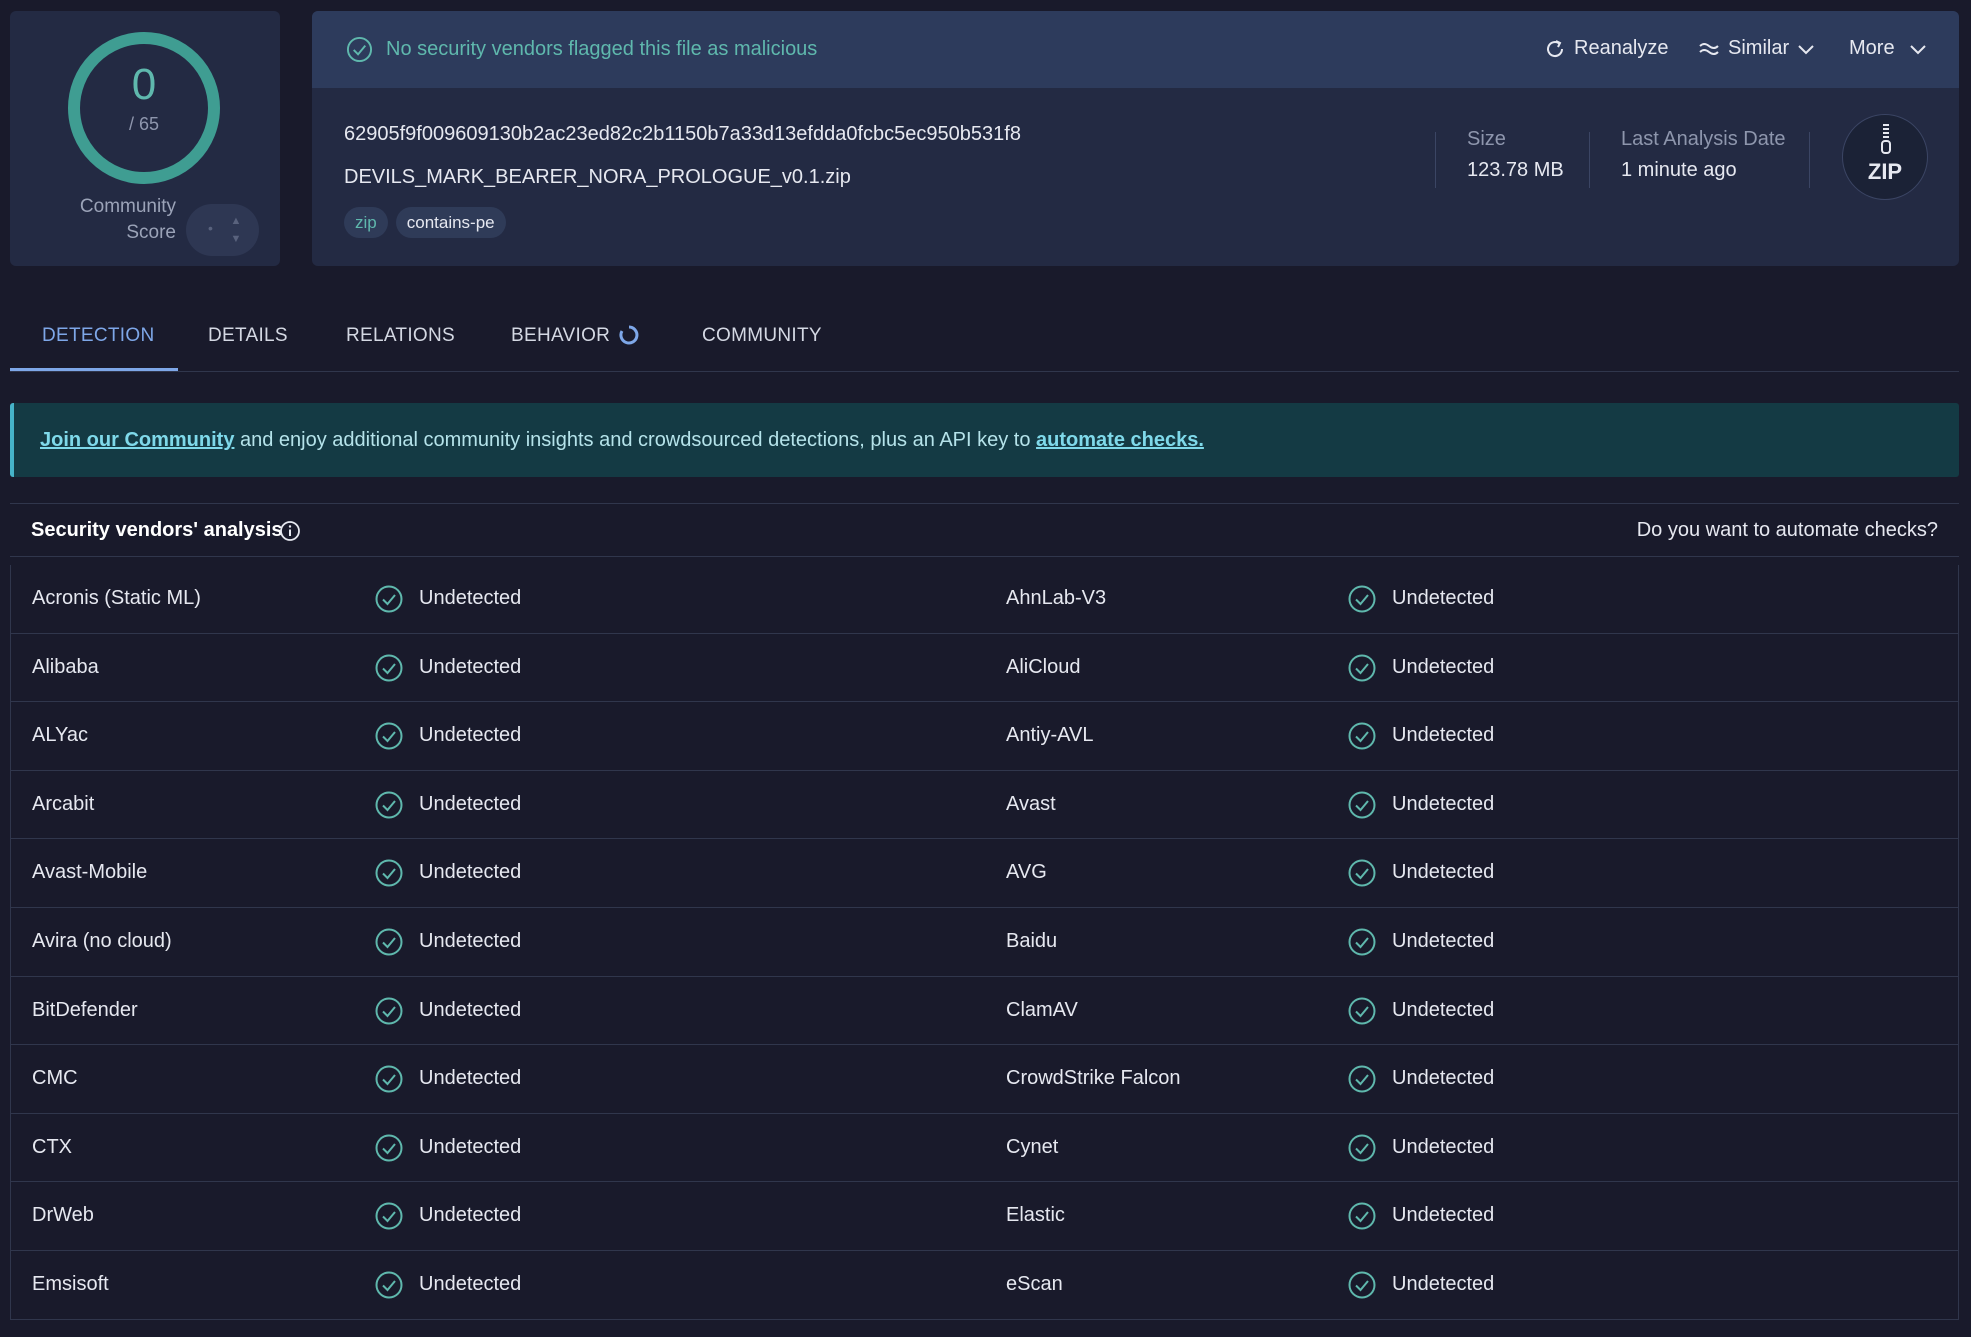 Image resolution: width=1971 pixels, height=1337 pixels. I want to click on upvote-icon: ▲, so click(236, 221).